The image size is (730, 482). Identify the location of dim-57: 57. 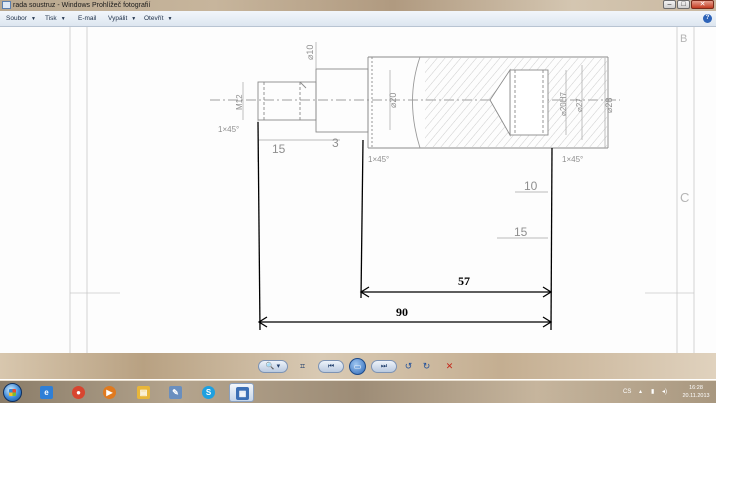
(464, 281).